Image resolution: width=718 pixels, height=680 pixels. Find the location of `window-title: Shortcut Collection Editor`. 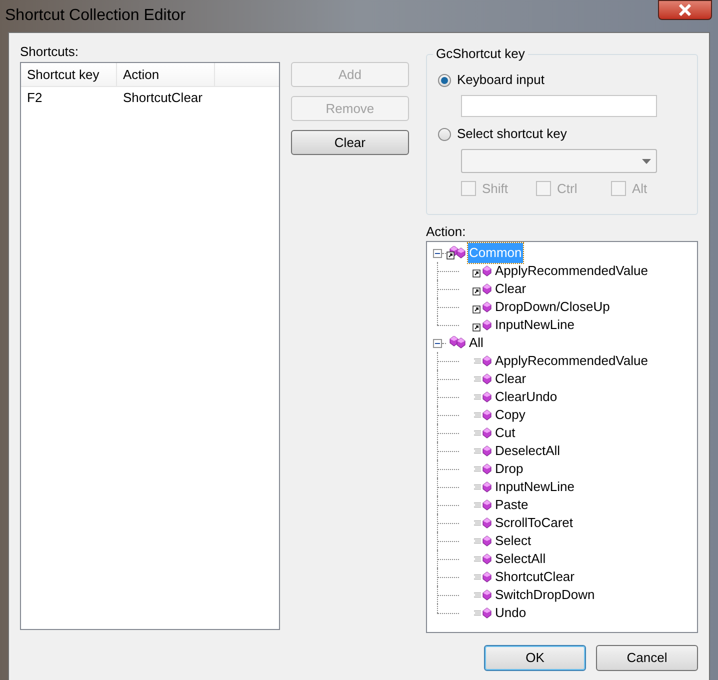

window-title: Shortcut Collection Editor is located at coordinates (95, 16).